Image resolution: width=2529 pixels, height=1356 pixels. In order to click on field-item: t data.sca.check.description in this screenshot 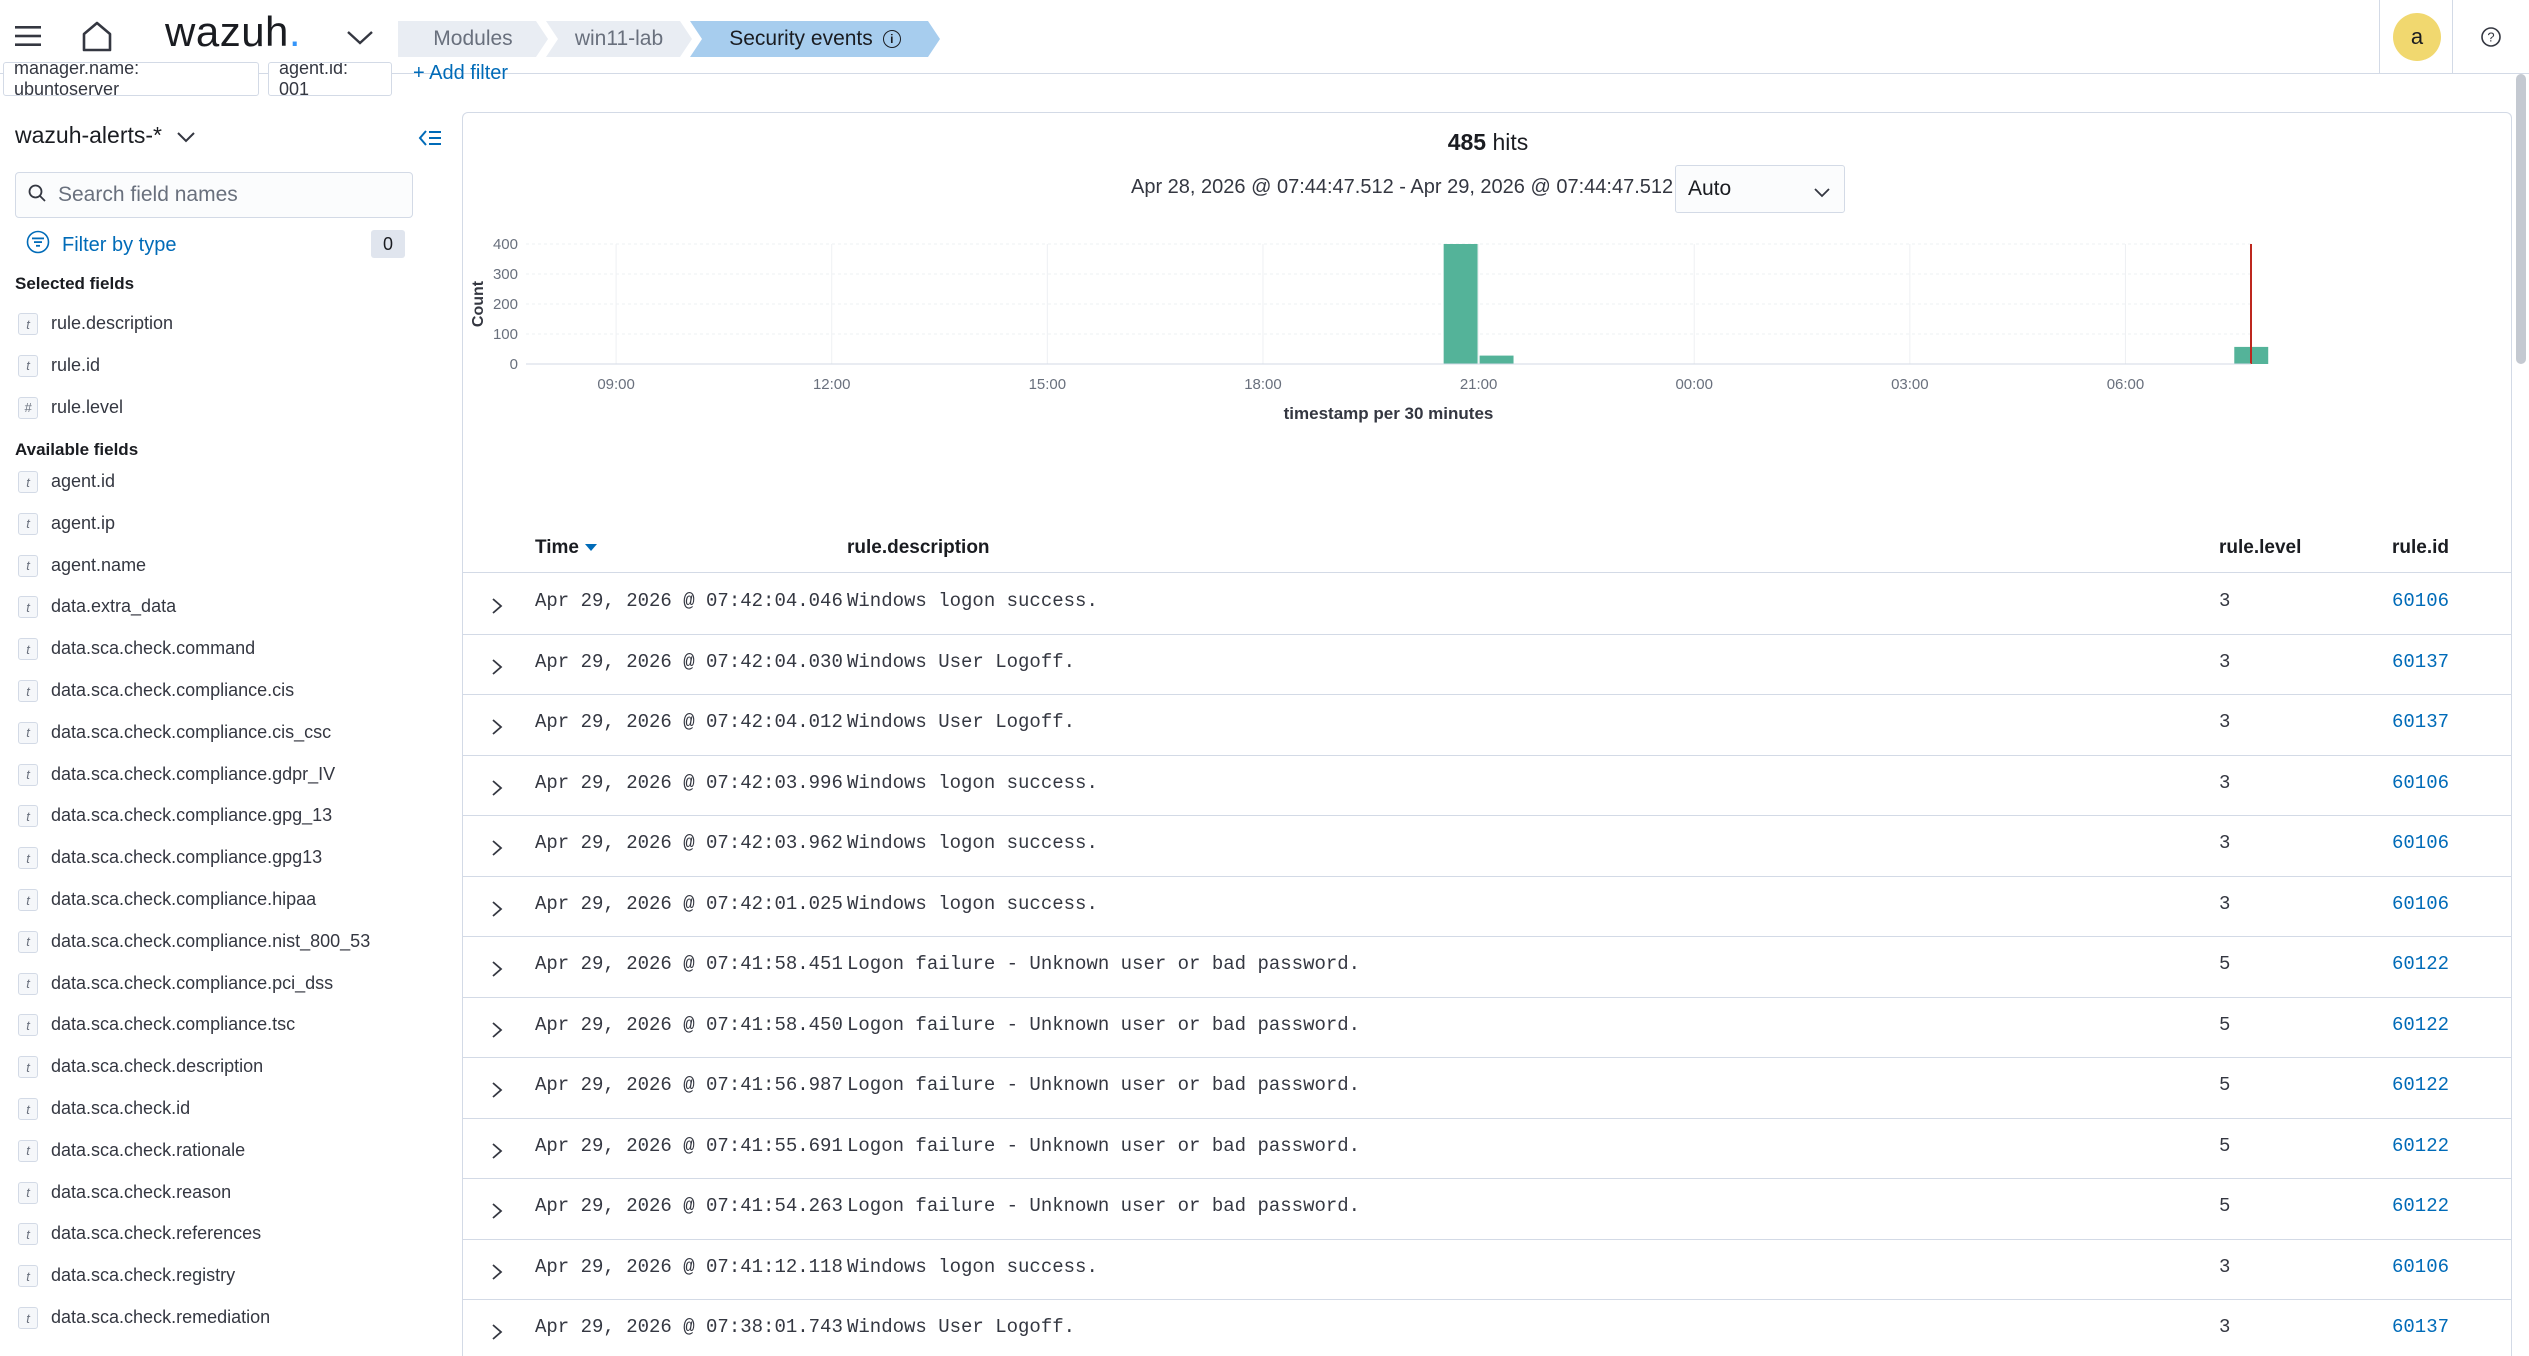, I will do `click(228, 1067)`.